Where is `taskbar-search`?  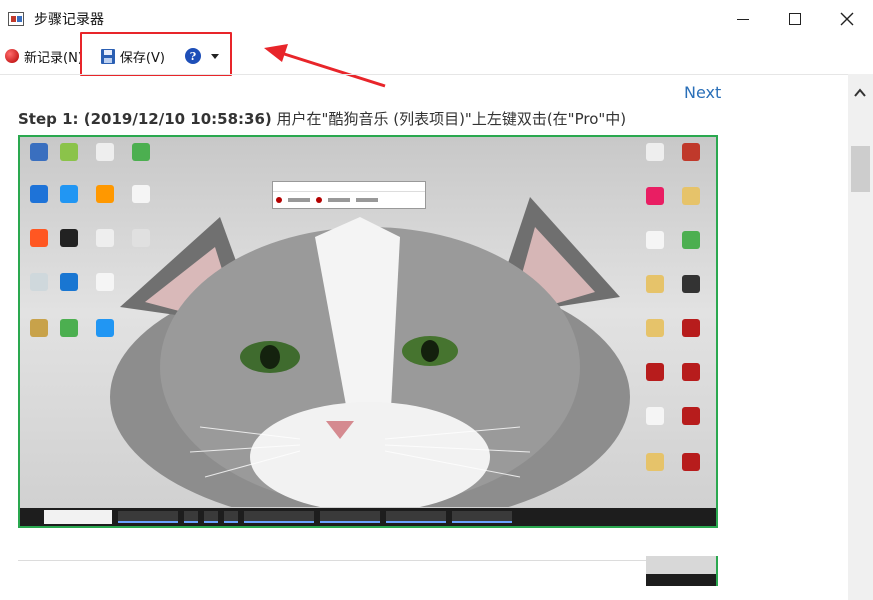
taskbar-search is located at coordinates (78, 517).